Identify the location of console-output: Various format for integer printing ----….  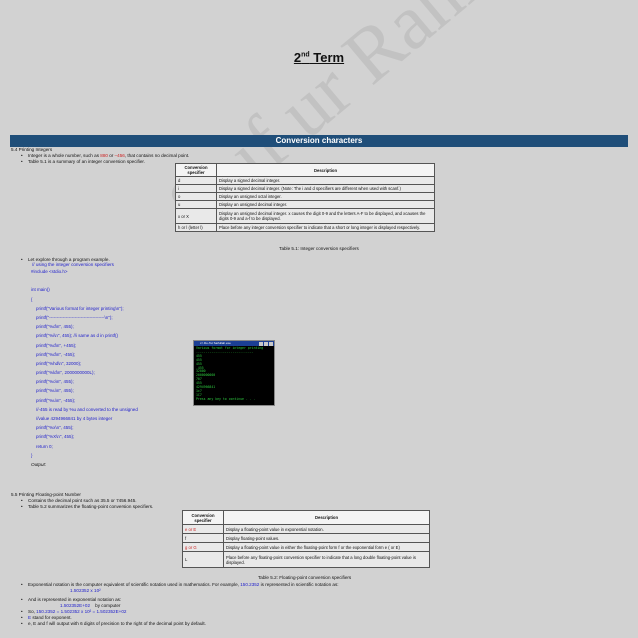
(230, 373).